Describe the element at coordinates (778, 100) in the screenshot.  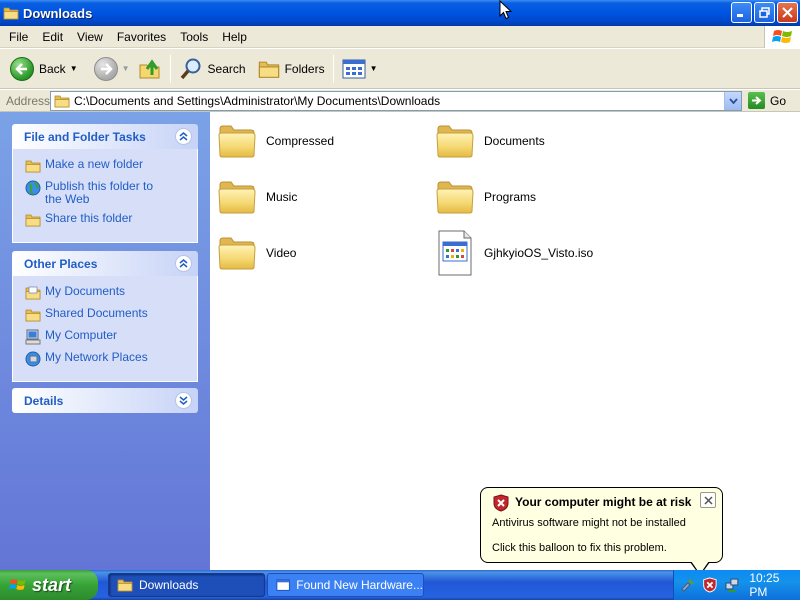
I see `go-label: Go` at that location.